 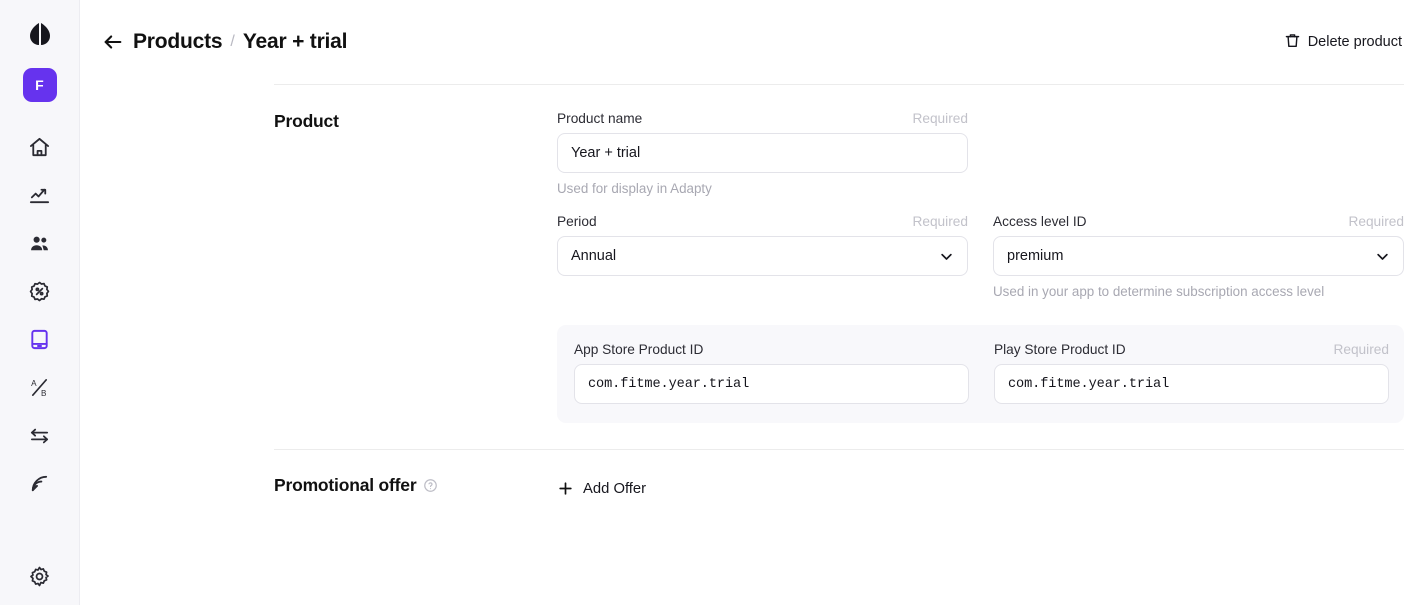 What do you see at coordinates (1191, 349) in the screenshot?
I see `play-store-head: Play Store Product ID Required` at bounding box center [1191, 349].